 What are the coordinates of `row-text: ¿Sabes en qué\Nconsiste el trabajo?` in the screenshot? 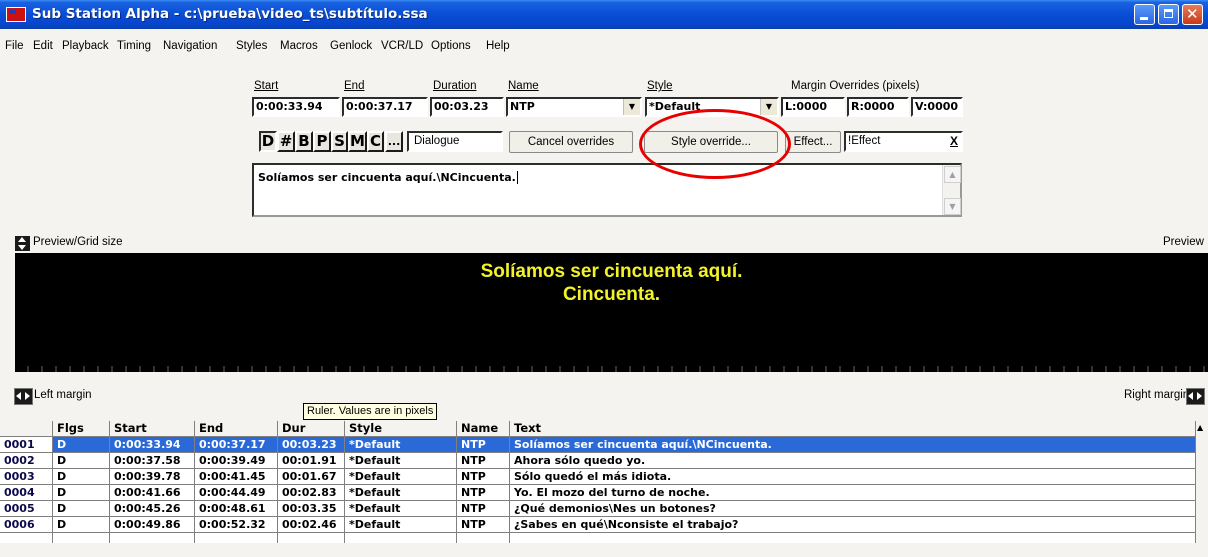 It's located at (853, 525).